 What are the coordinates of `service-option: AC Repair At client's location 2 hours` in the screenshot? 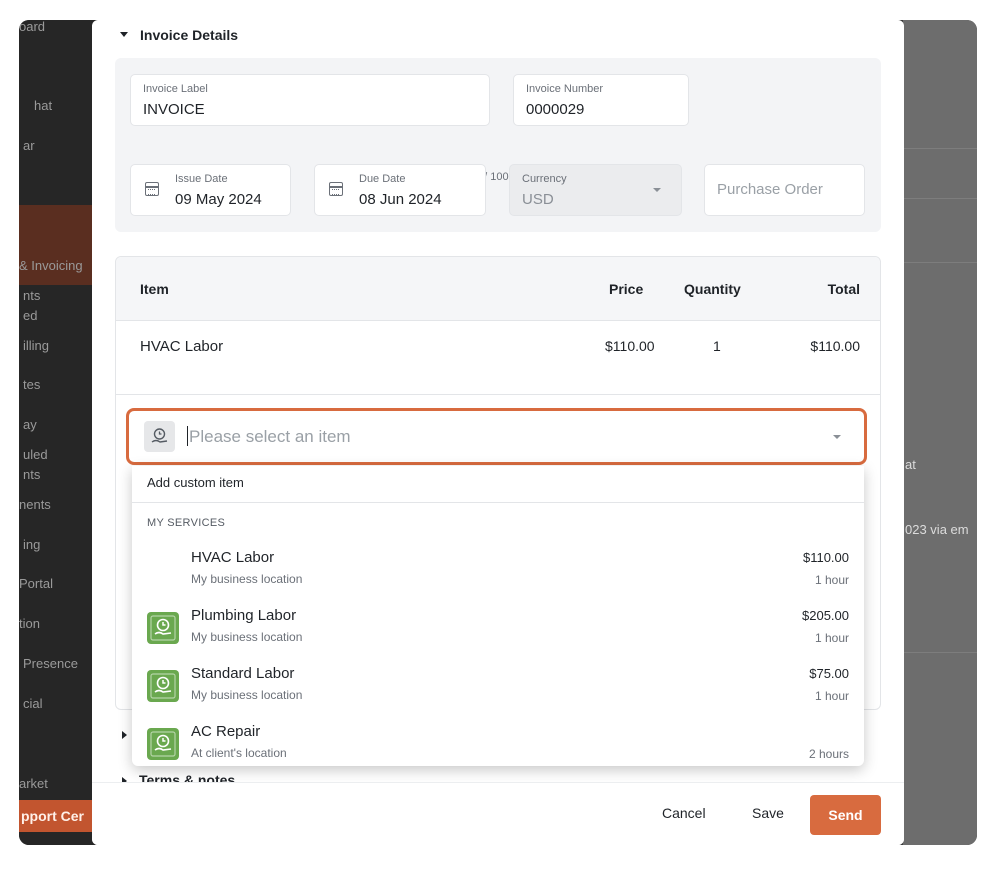 It's located at (498, 743).